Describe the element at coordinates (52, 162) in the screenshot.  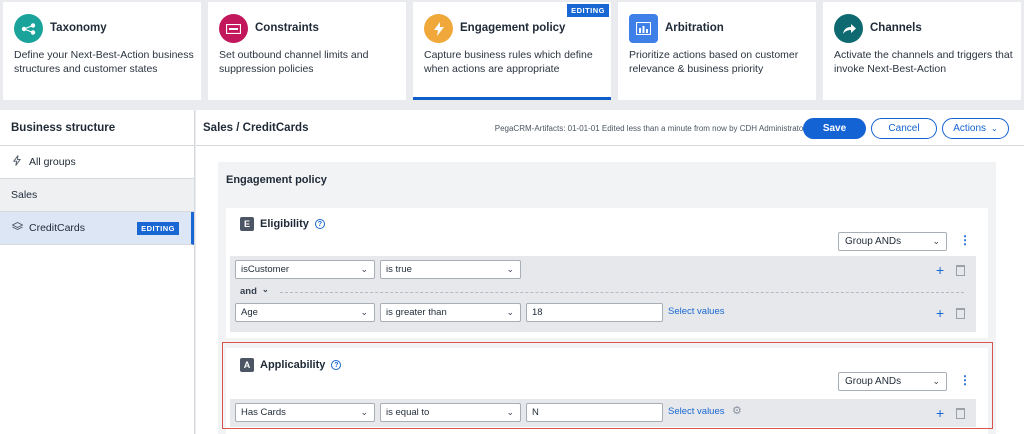
I see `tree-item-label: All groups` at that location.